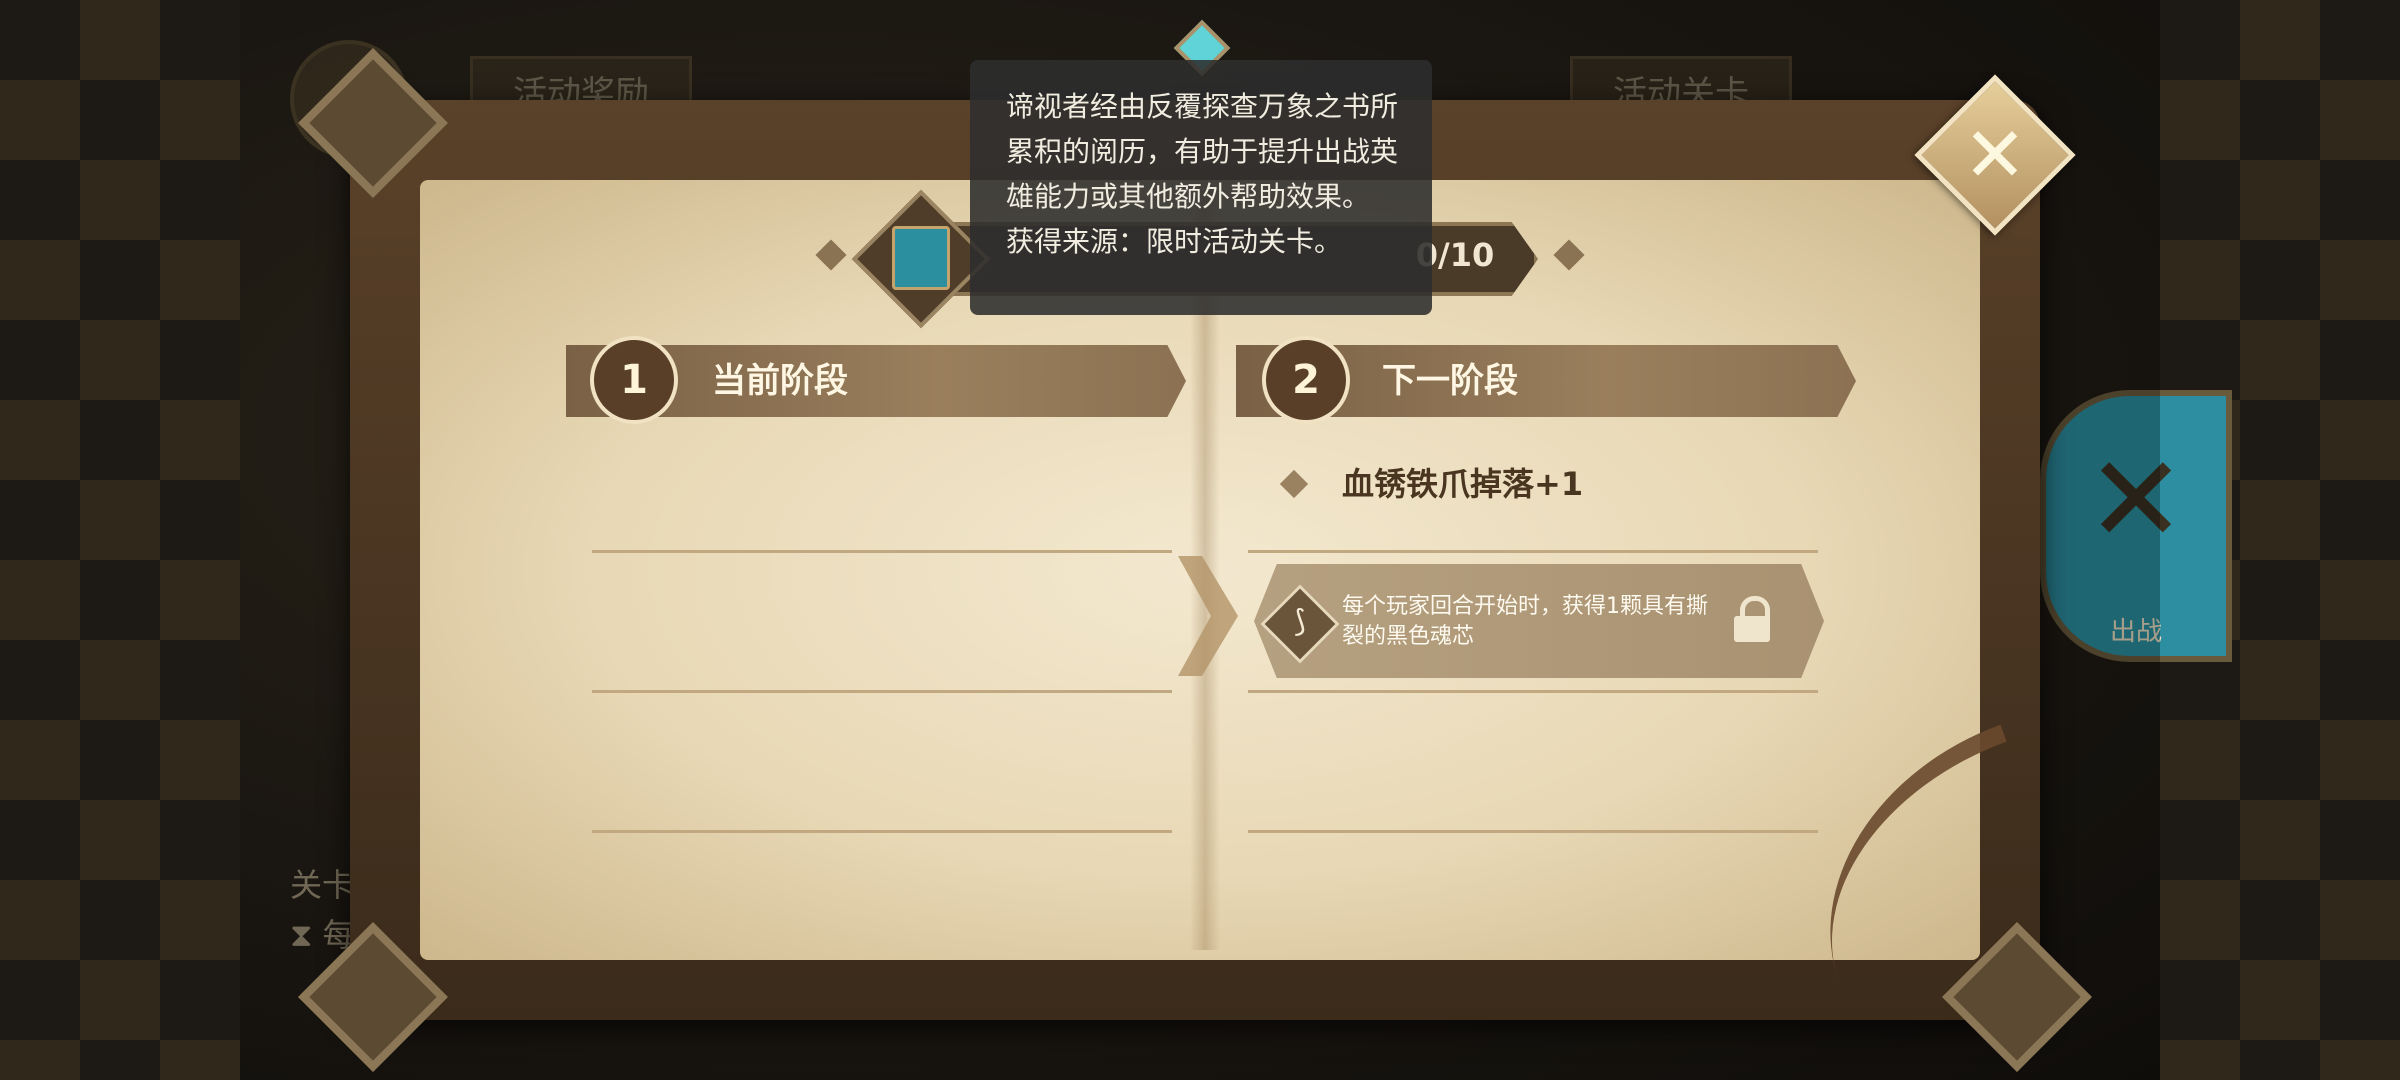 This screenshot has width=2400, height=1080. What do you see at coordinates (1463, 484) in the screenshot?
I see `next-stage-reward: 血锈铁爪掉落+1` at bounding box center [1463, 484].